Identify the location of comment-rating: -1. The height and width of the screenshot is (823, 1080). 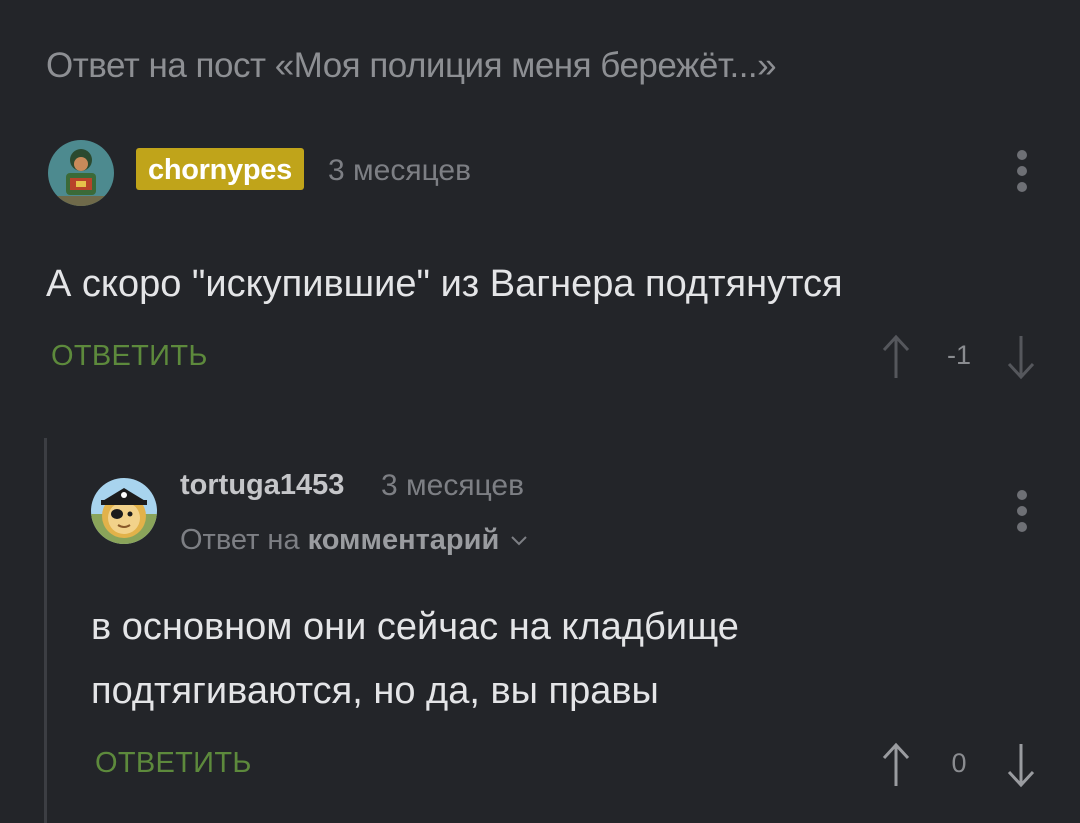
(960, 357).